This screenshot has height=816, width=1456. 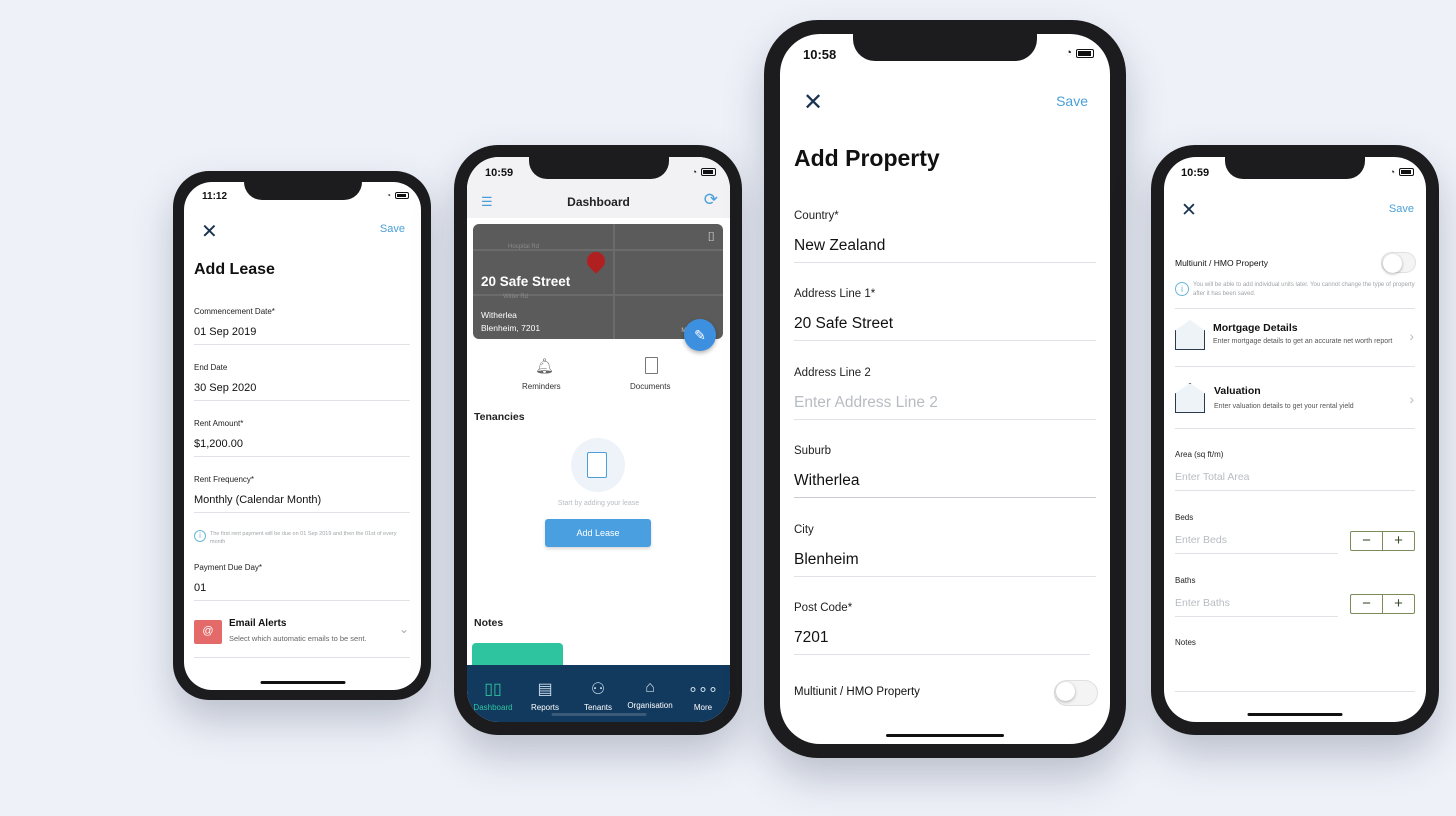 I want to click on notes-heading: Notes, so click(x=489, y=623).